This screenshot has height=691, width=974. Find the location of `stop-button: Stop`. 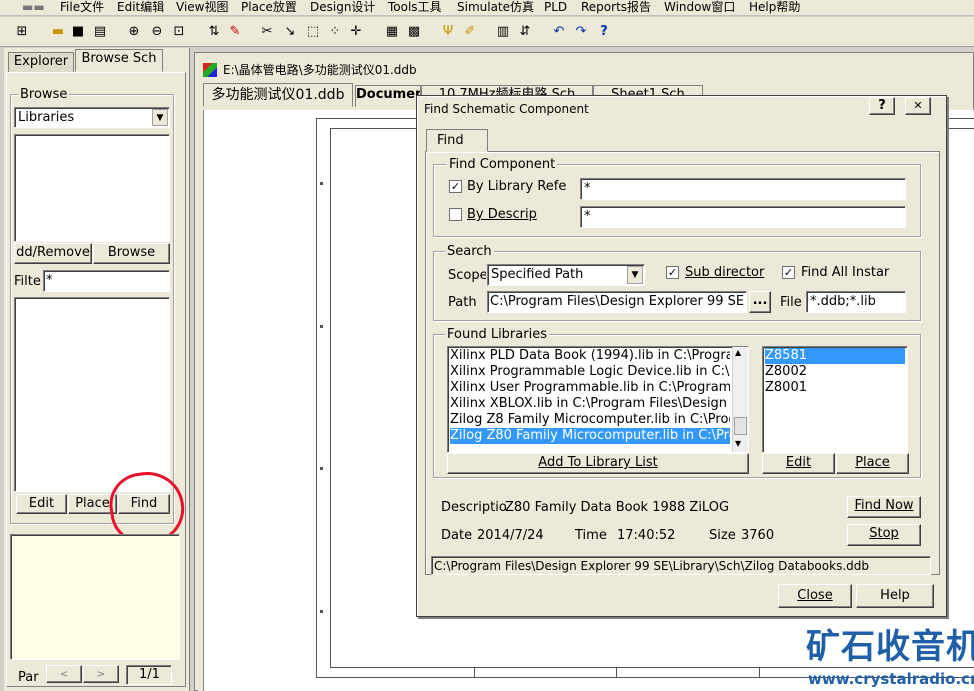

stop-button: Stop is located at coordinates (884, 535).